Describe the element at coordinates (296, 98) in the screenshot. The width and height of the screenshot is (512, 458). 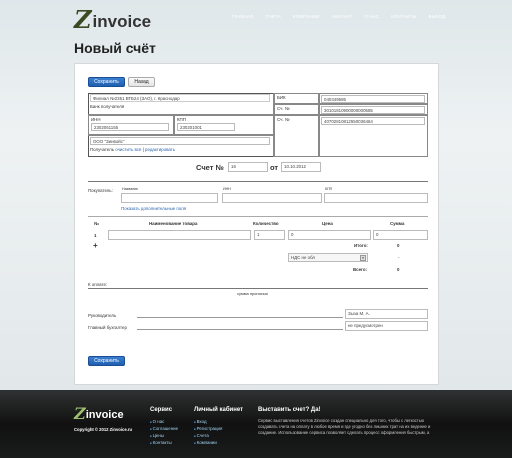
I see `bik-label: БИК` at that location.